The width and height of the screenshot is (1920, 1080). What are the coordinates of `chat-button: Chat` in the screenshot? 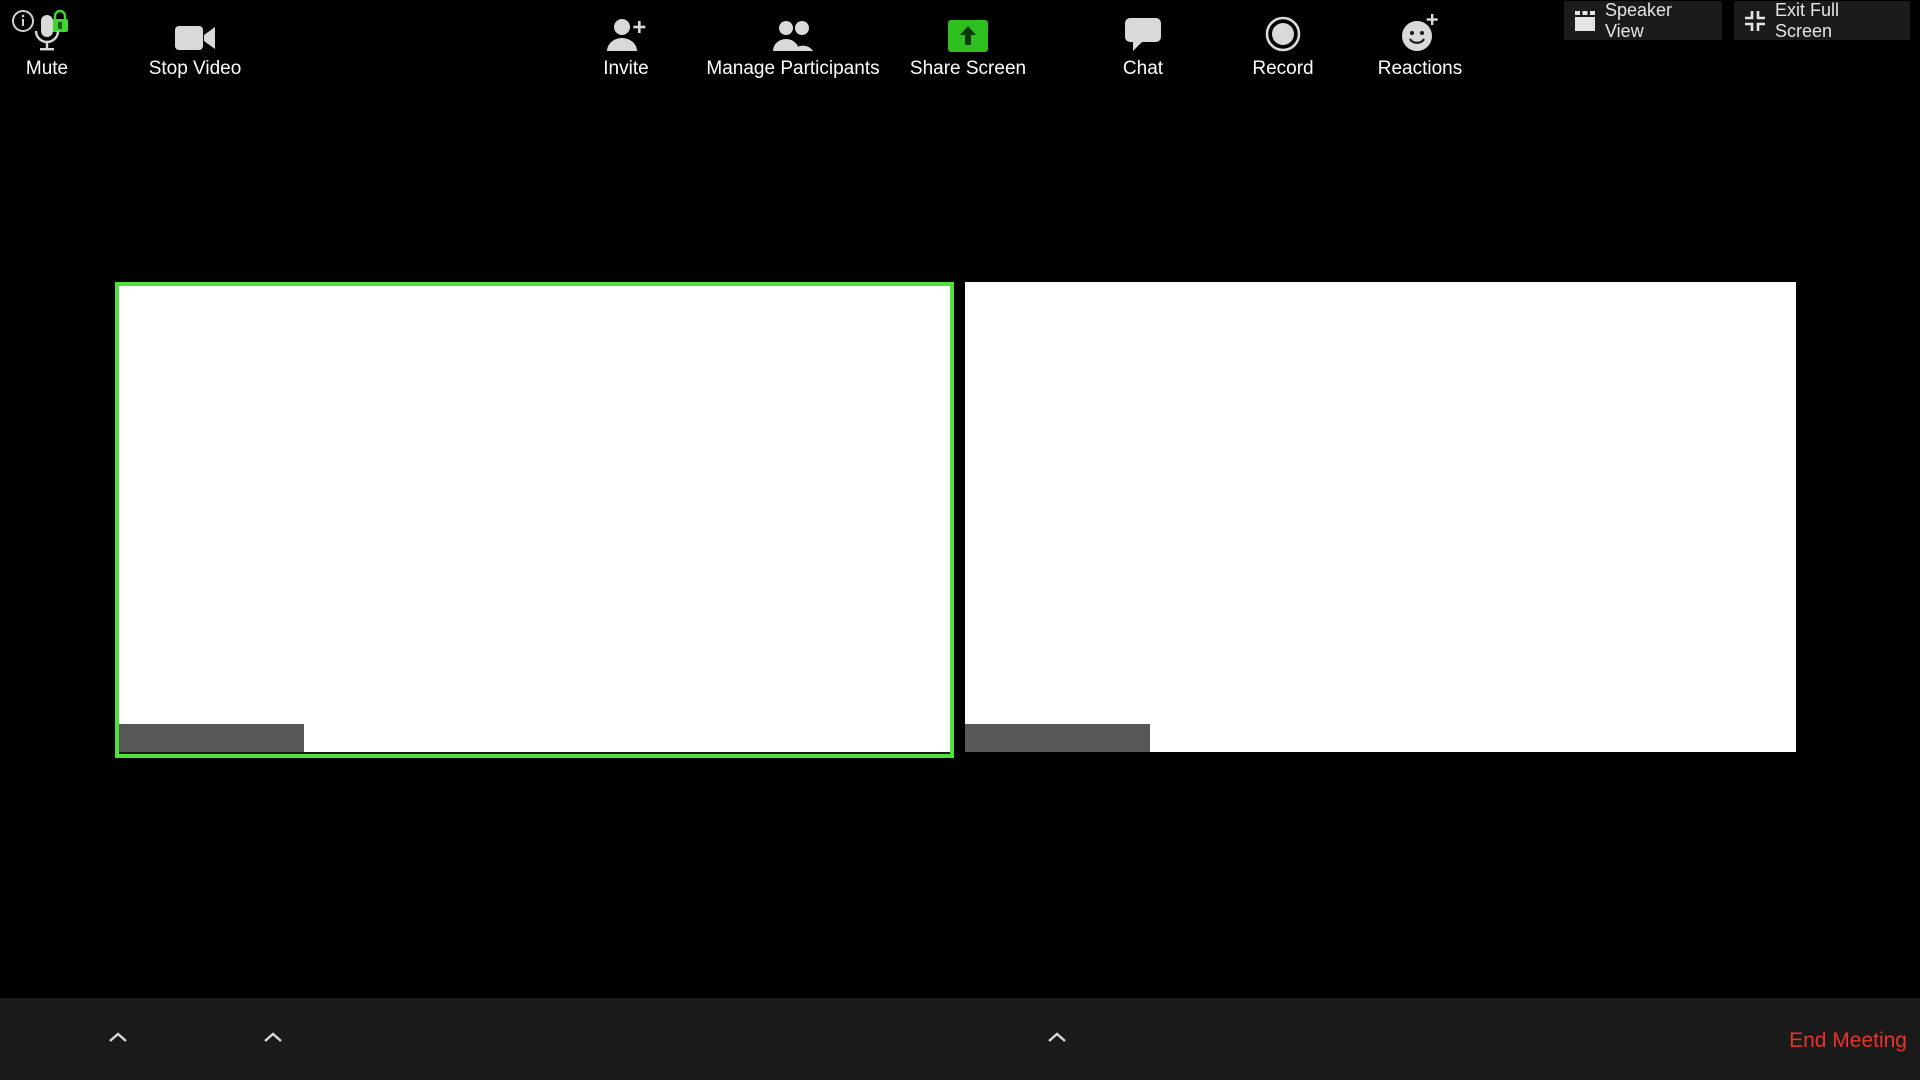 It's located at (1143, 41).